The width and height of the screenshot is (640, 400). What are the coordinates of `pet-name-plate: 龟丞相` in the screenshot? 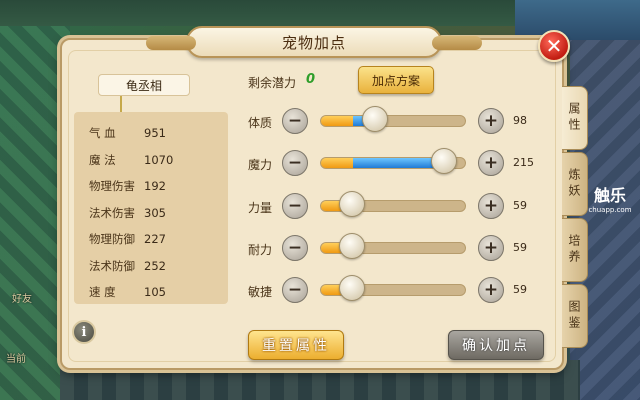 It's located at (144, 85).